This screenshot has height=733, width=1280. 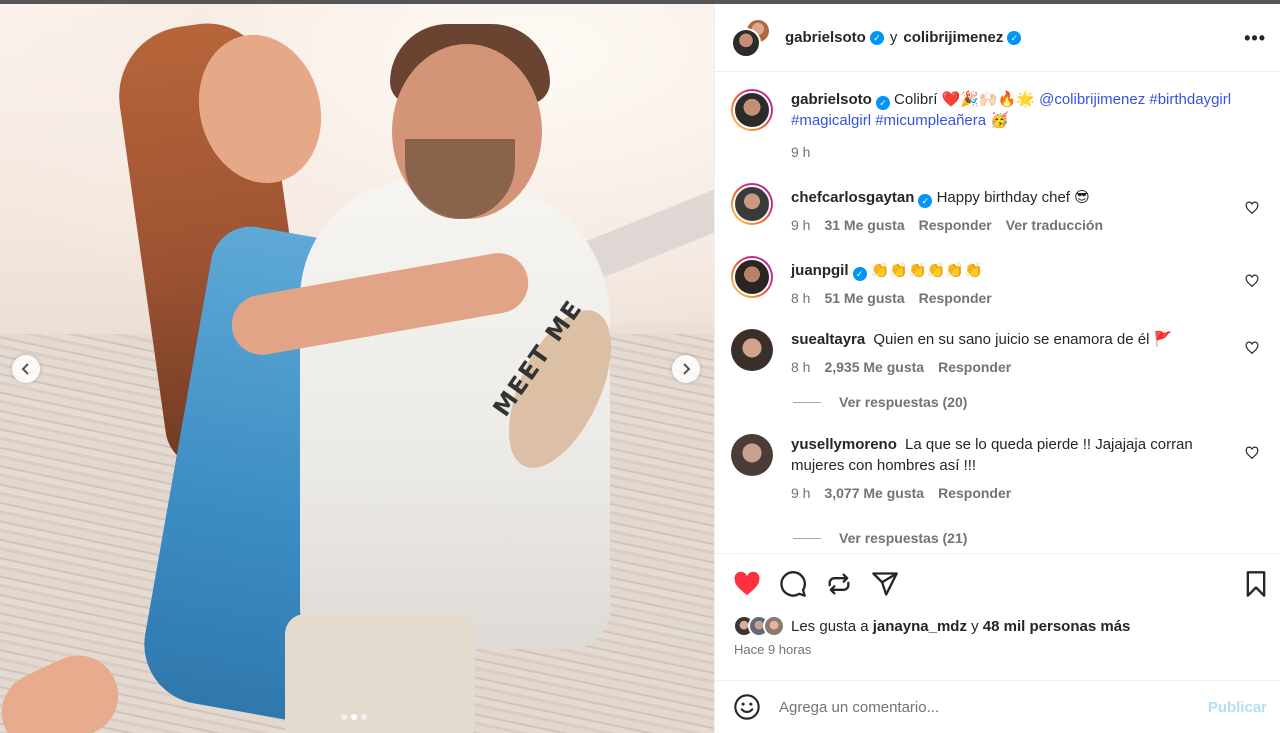 What do you see at coordinates (874, 493) in the screenshot?
I see `comment-likes: 3,077 Me gusta` at bounding box center [874, 493].